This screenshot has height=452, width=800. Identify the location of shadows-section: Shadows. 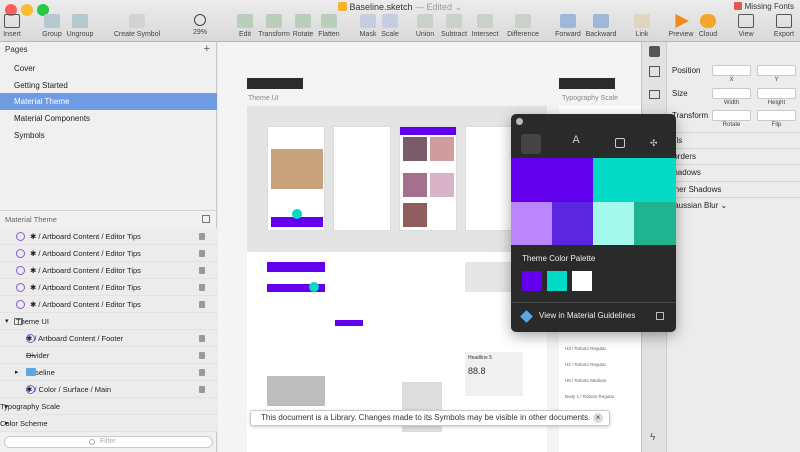
(734, 172).